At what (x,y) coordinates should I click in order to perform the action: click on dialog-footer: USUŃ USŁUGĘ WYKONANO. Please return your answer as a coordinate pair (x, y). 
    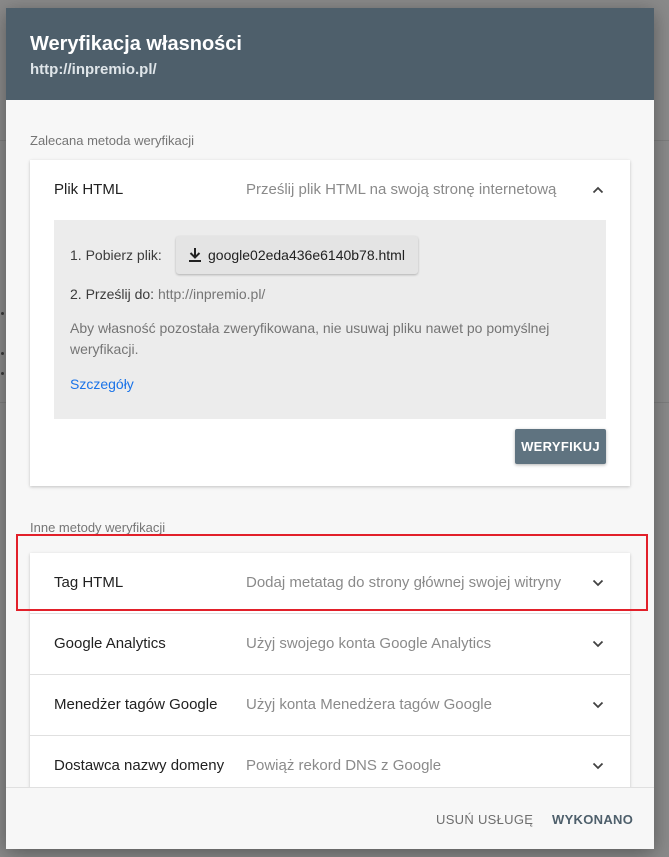
    Looking at the image, I should click on (330, 818).